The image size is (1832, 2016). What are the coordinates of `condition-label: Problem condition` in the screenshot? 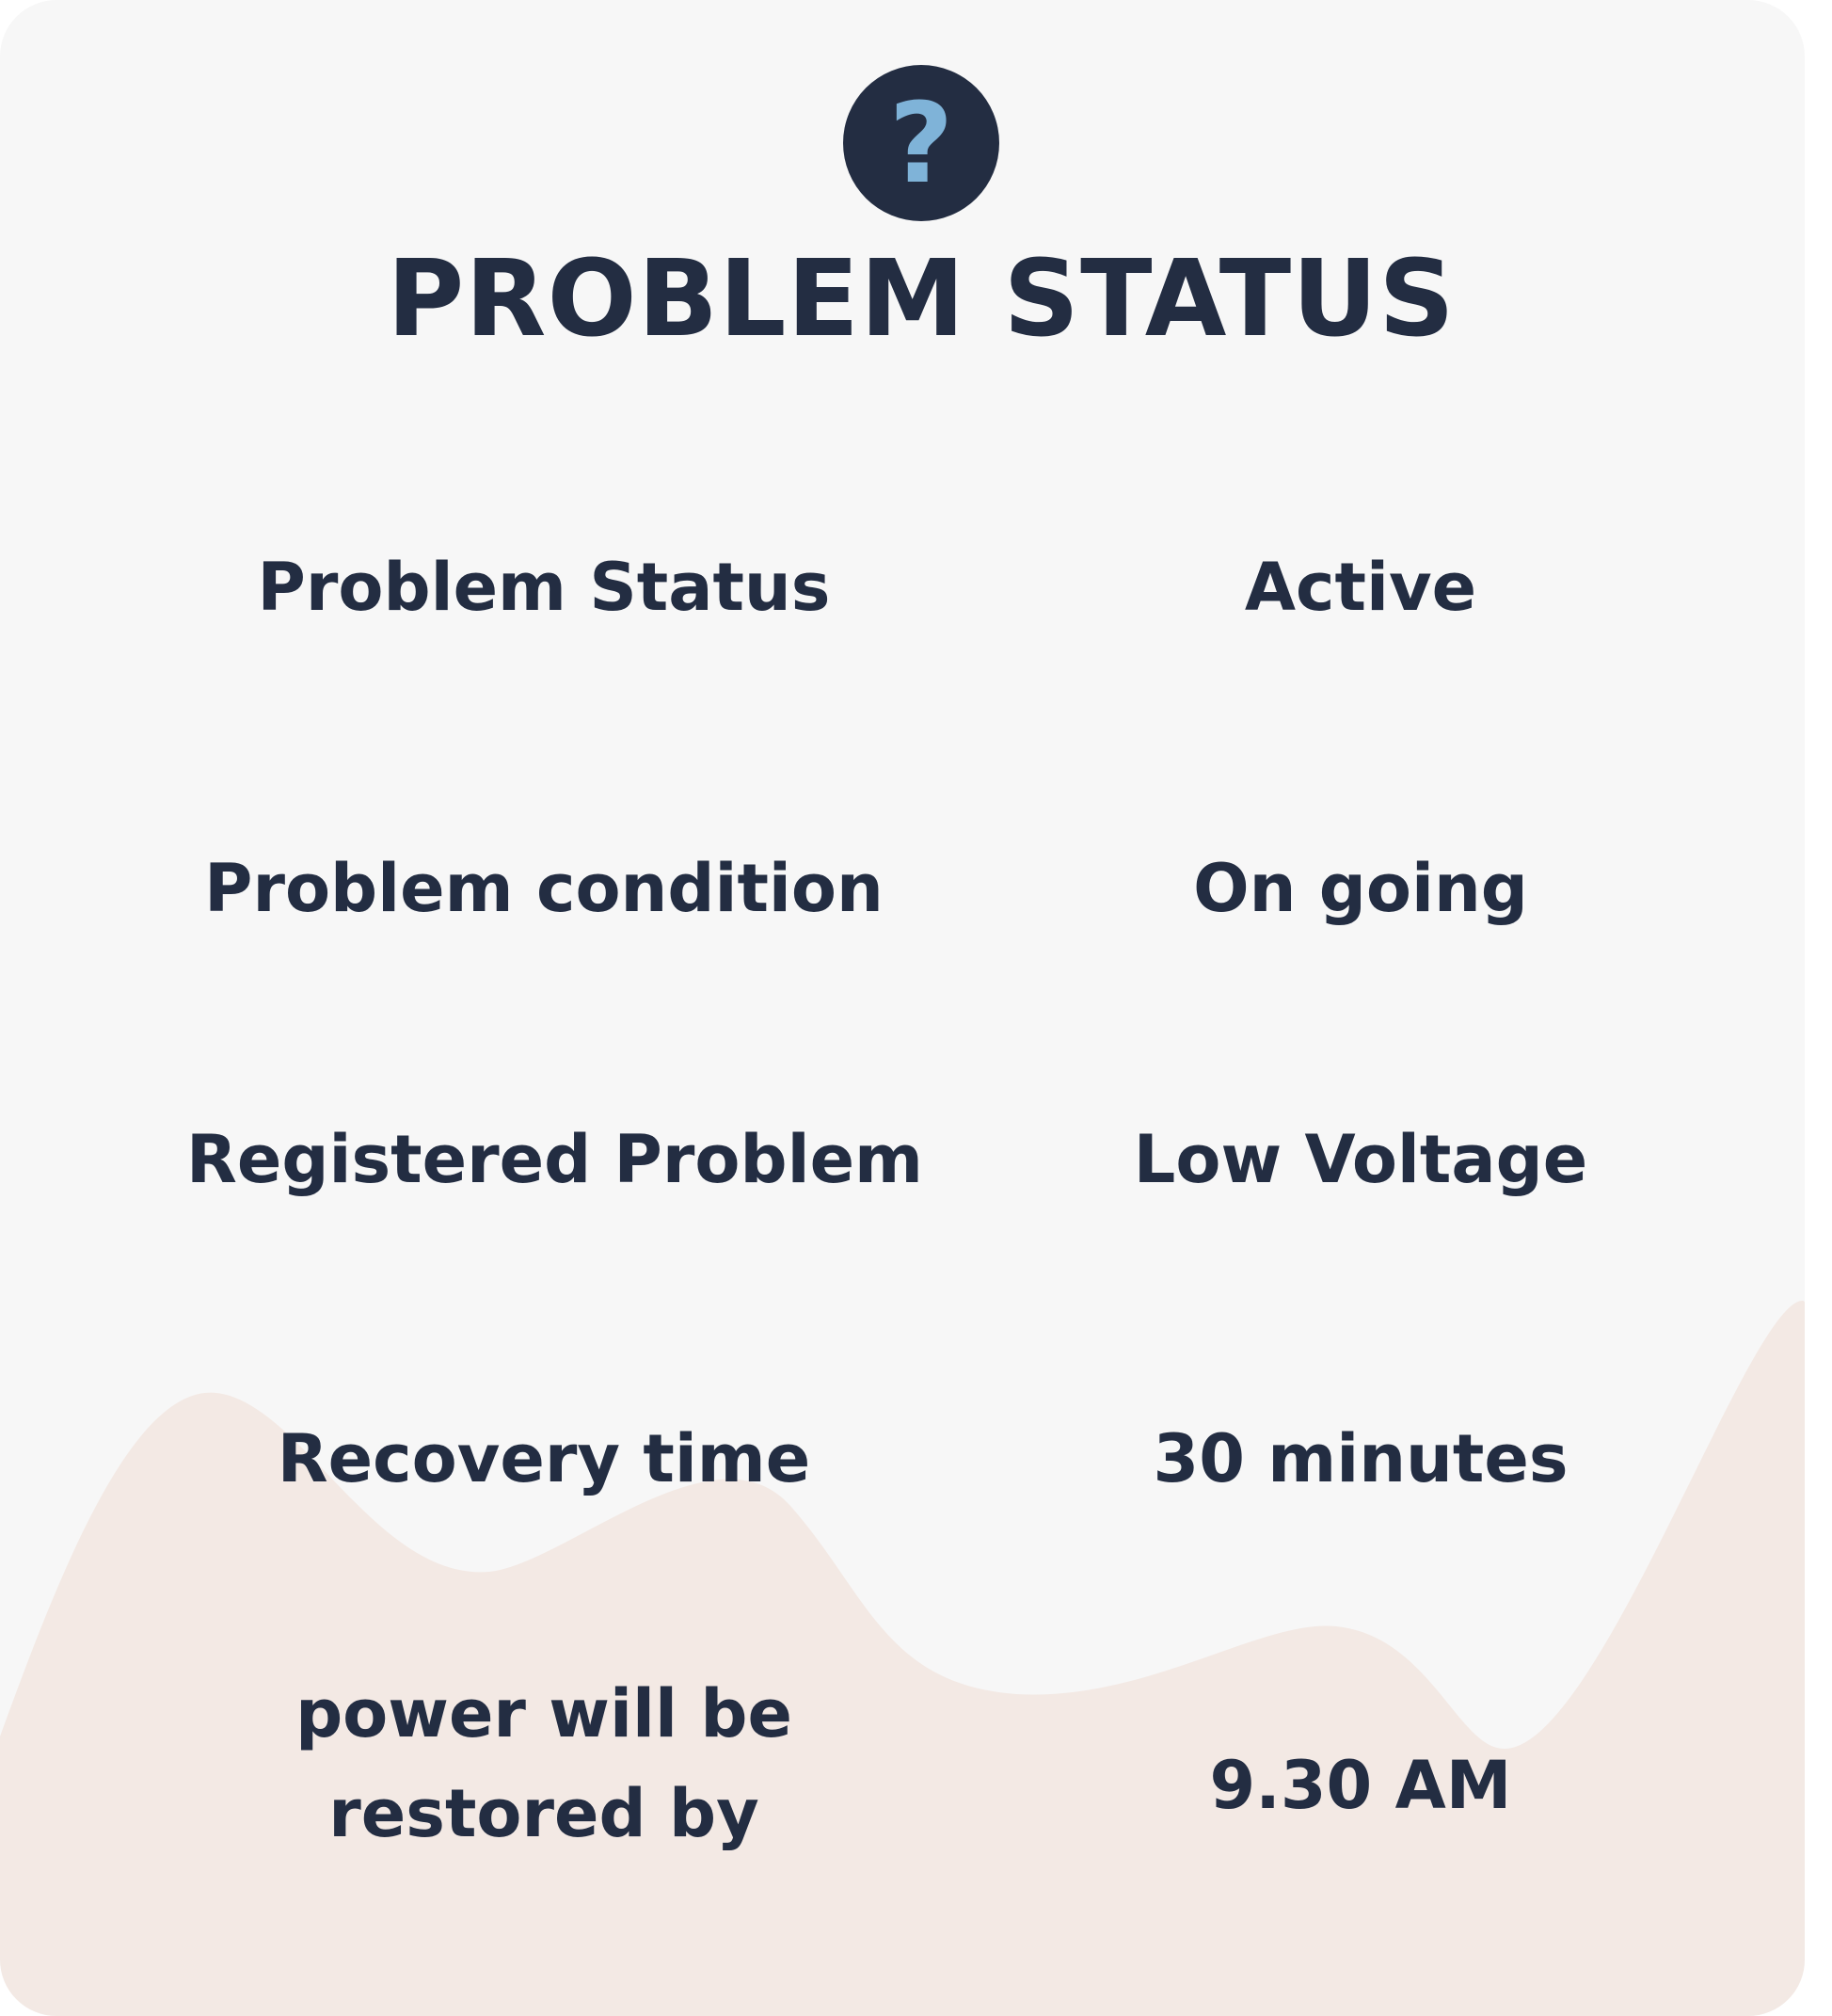 It's located at (544, 888).